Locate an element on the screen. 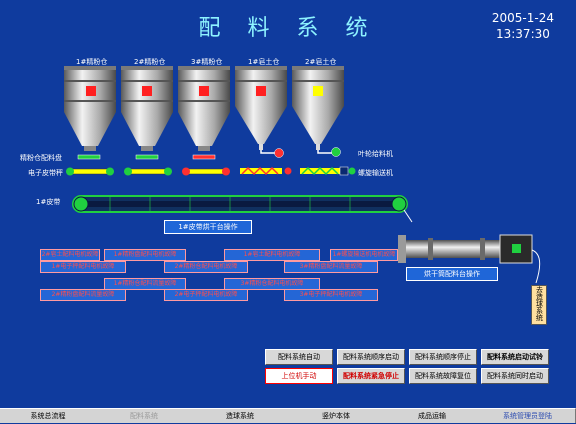 The width and height of the screenshot is (576, 424). silo-3-indicator is located at coordinates (204, 91).